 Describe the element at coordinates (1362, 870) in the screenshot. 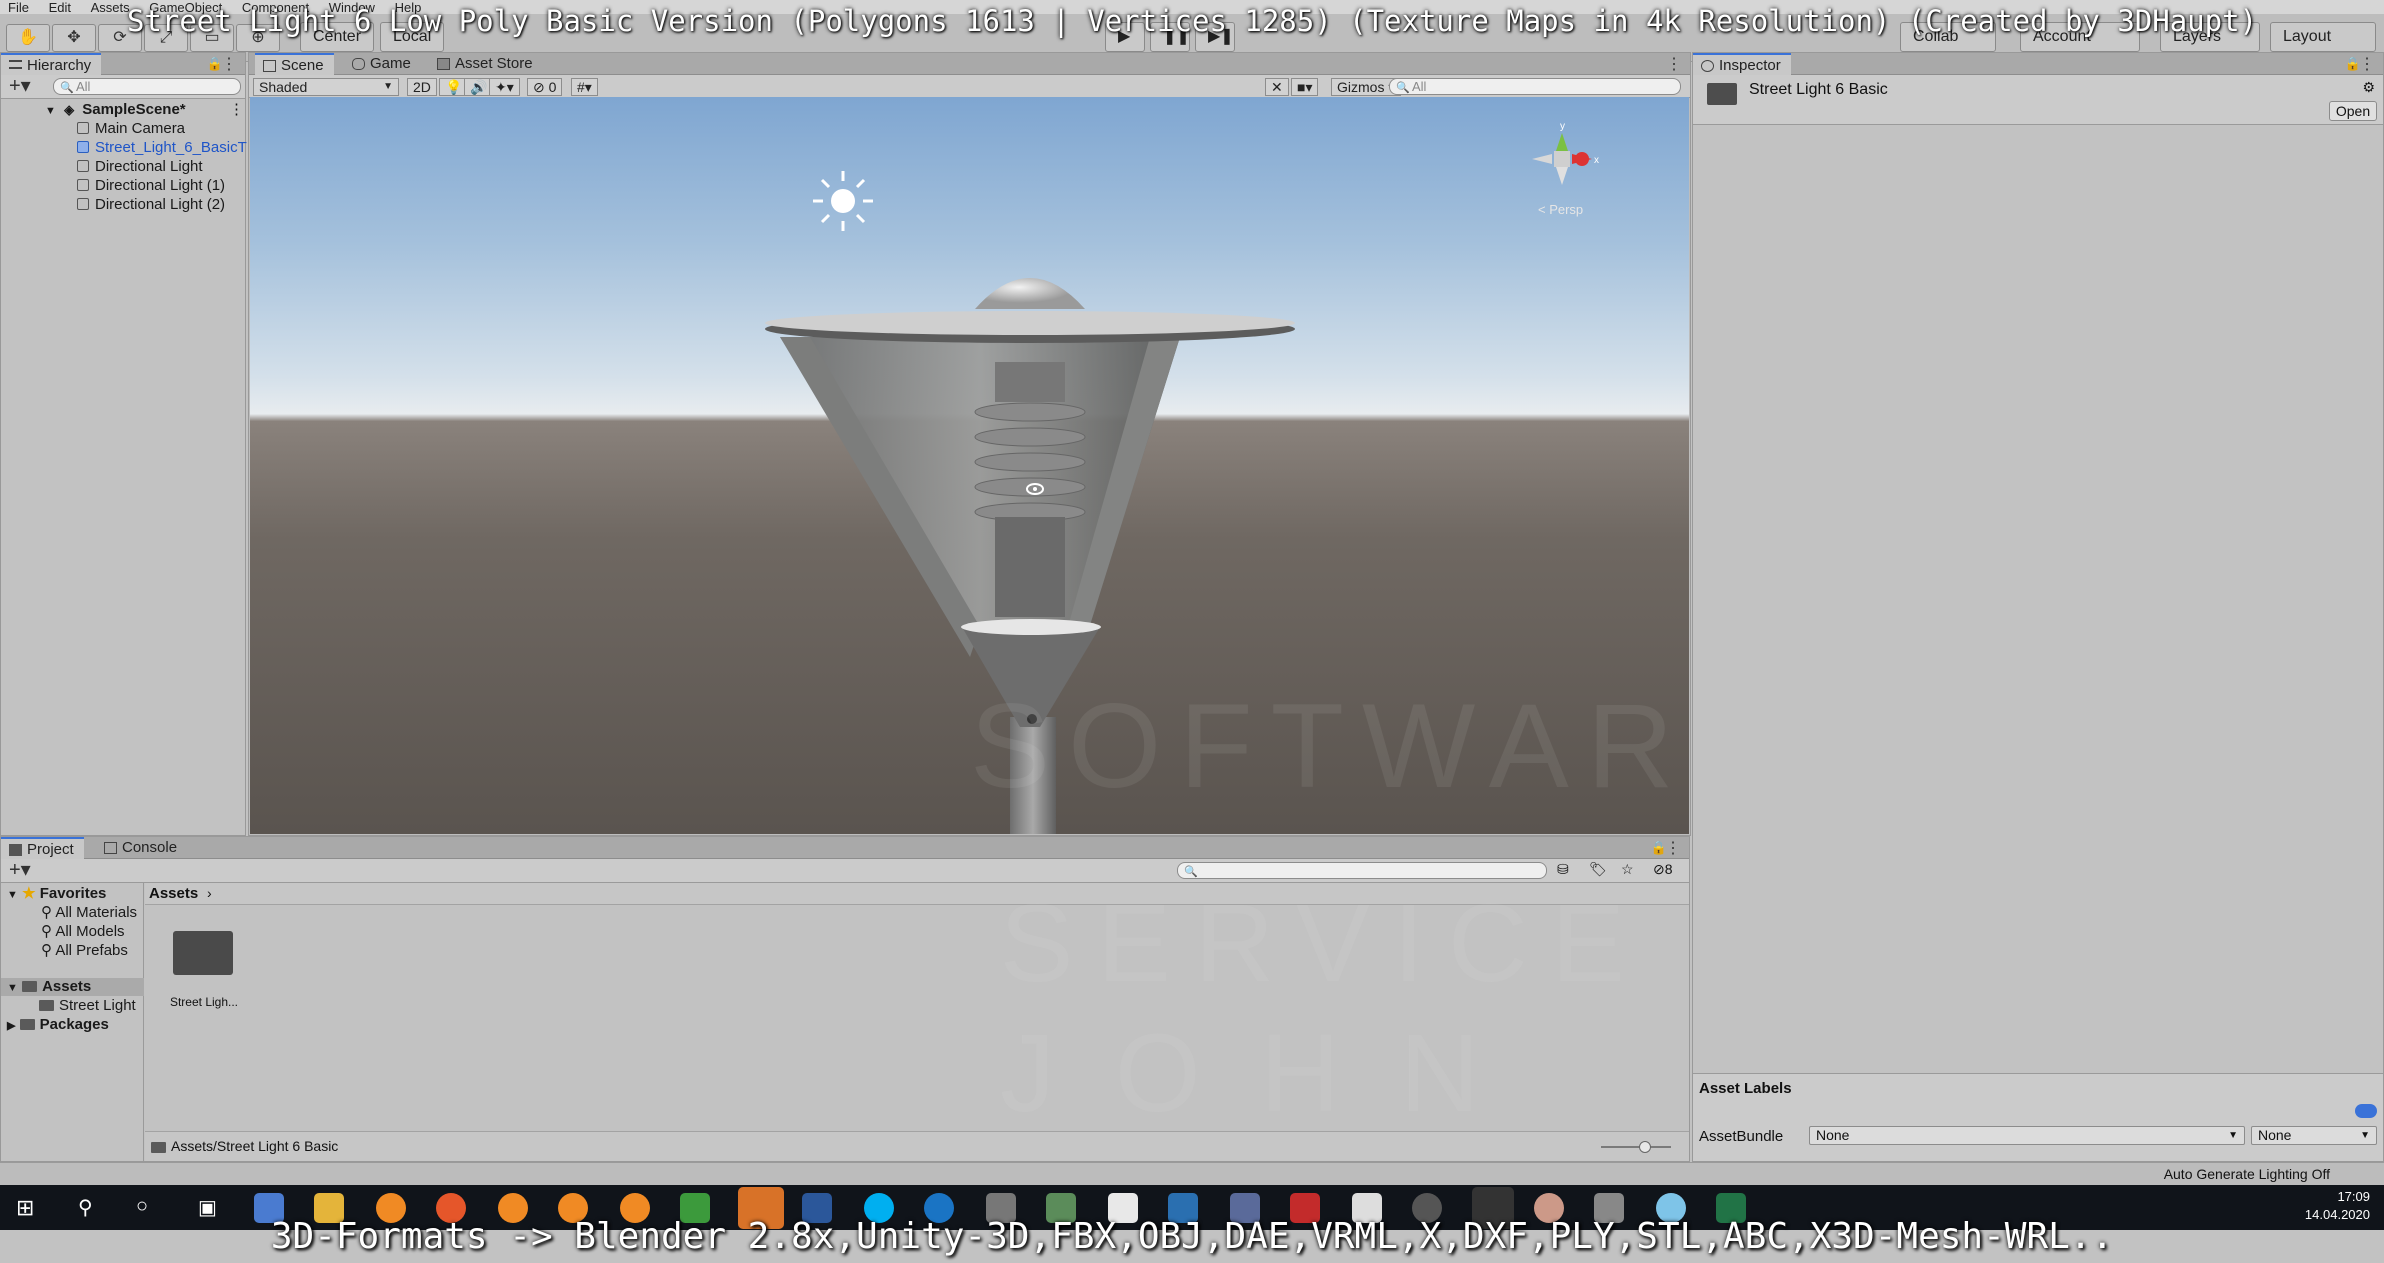

I see `project-search-input: 🔍` at that location.